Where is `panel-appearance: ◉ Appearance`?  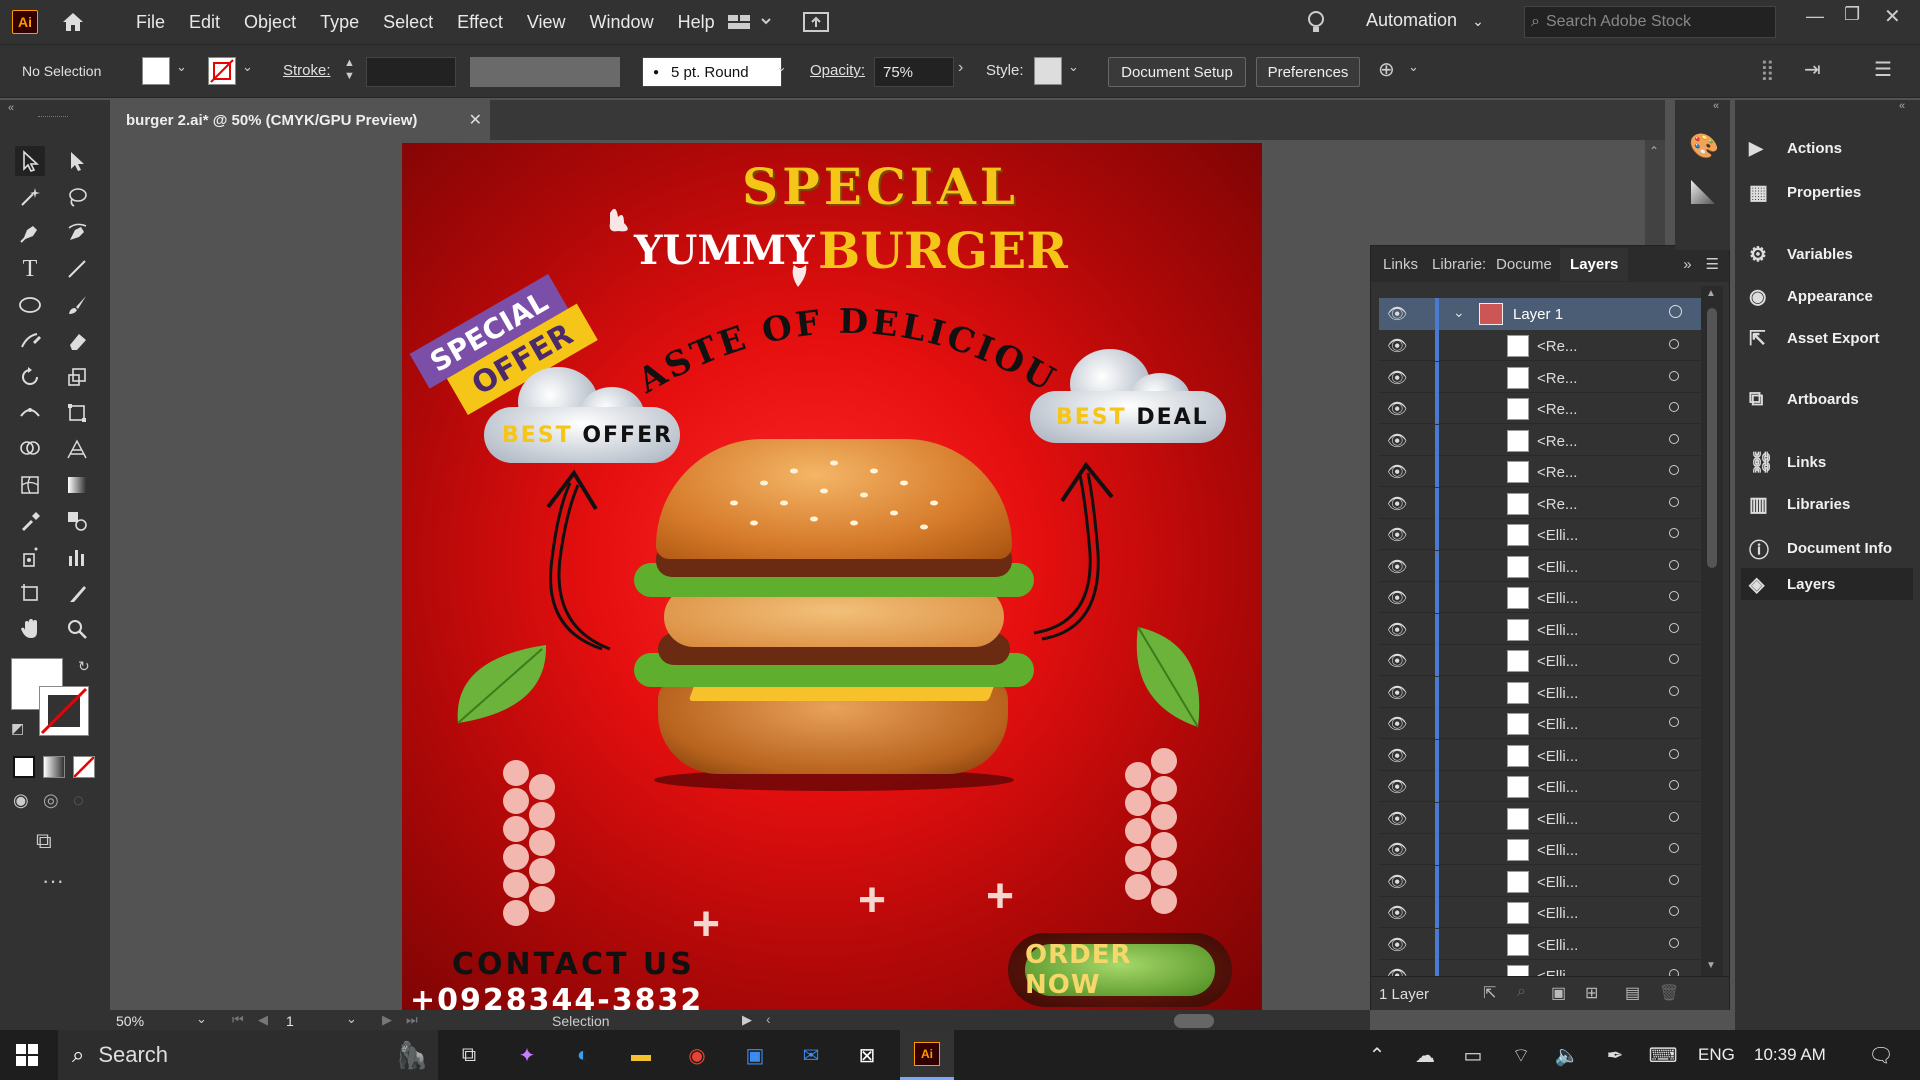 panel-appearance: ◉ Appearance is located at coordinates (1811, 296).